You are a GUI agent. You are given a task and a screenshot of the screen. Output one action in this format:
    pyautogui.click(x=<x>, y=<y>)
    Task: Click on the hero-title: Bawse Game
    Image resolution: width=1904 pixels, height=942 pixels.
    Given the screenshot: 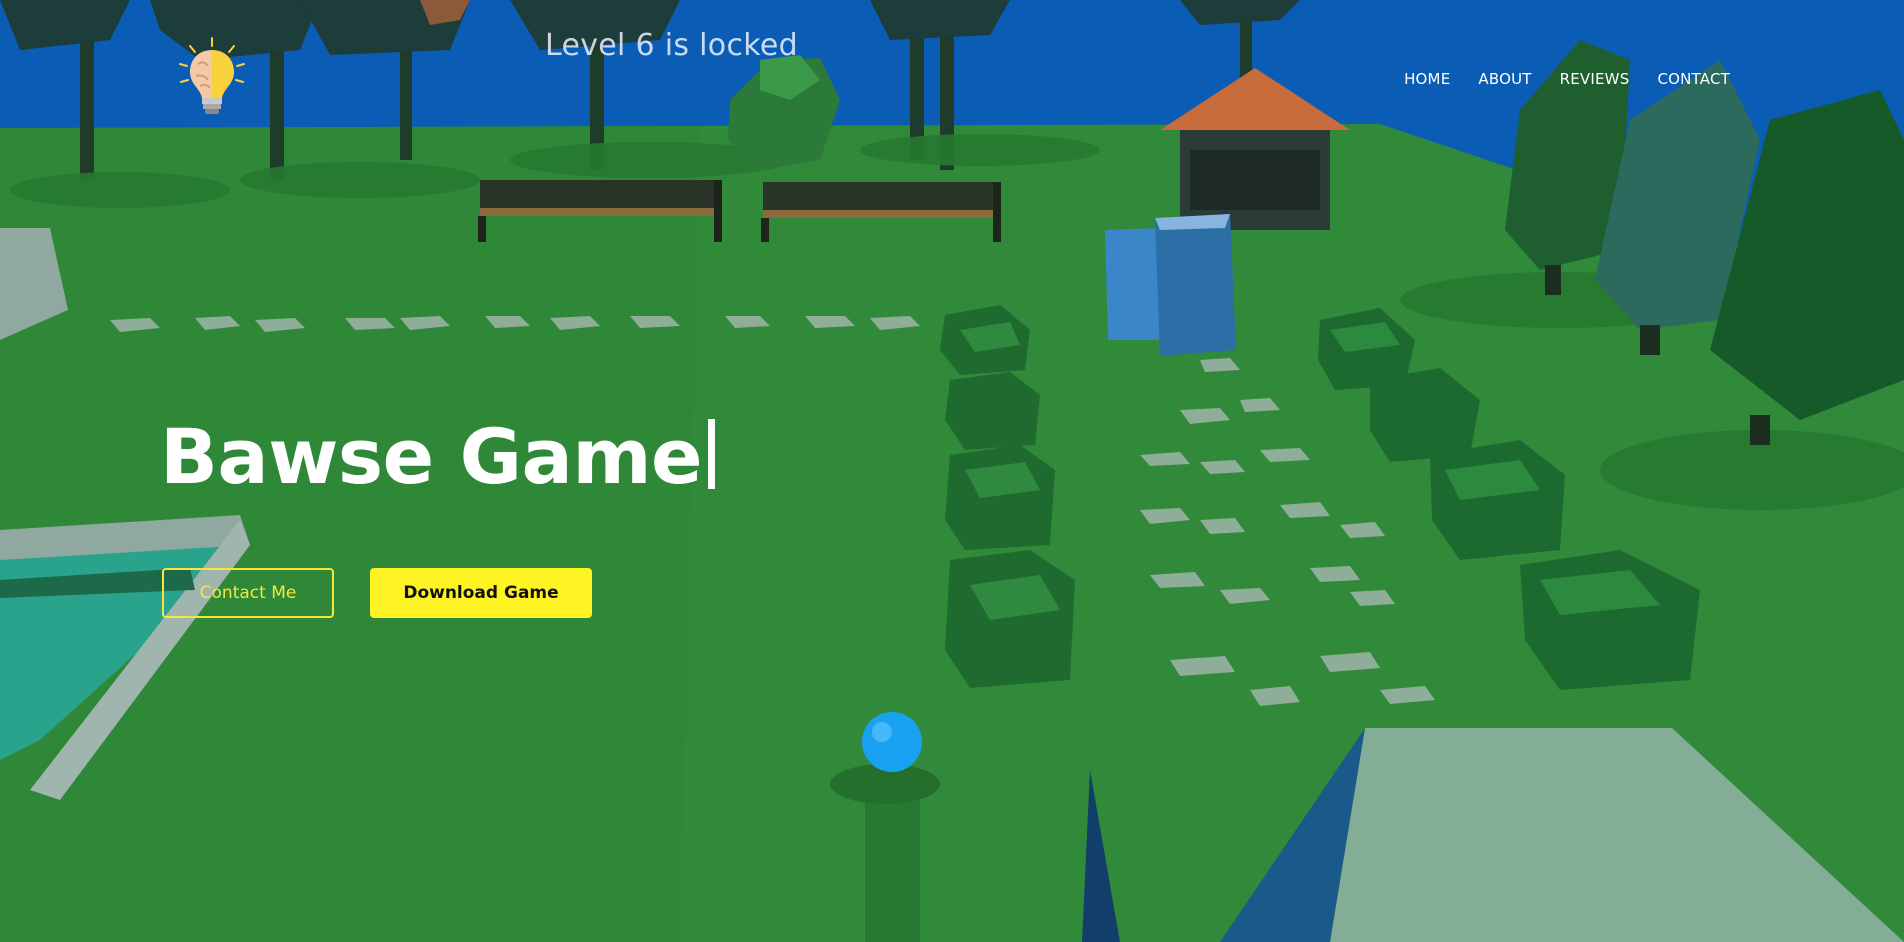 What is the action you would take?
    pyautogui.click(x=438, y=456)
    